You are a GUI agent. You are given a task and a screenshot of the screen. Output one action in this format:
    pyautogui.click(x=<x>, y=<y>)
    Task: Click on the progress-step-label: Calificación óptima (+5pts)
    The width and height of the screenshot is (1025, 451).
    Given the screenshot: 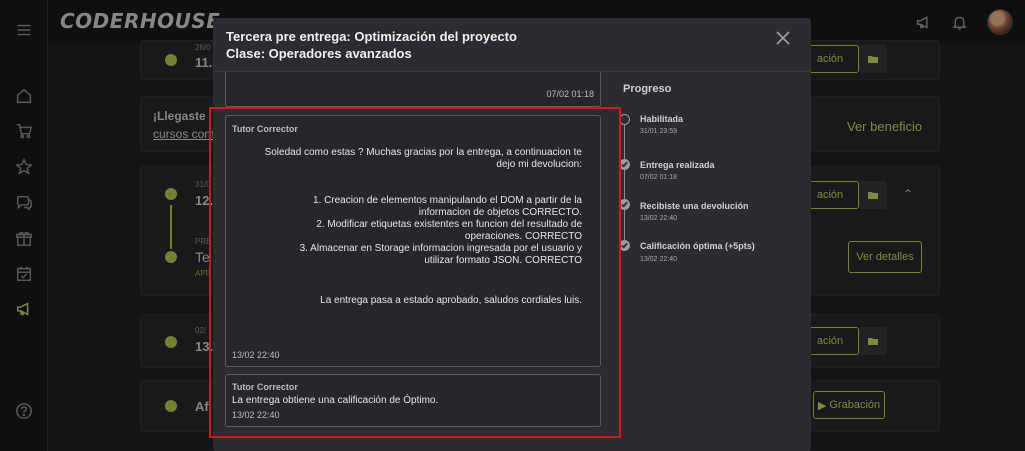 What is the action you would take?
    pyautogui.click(x=697, y=246)
    